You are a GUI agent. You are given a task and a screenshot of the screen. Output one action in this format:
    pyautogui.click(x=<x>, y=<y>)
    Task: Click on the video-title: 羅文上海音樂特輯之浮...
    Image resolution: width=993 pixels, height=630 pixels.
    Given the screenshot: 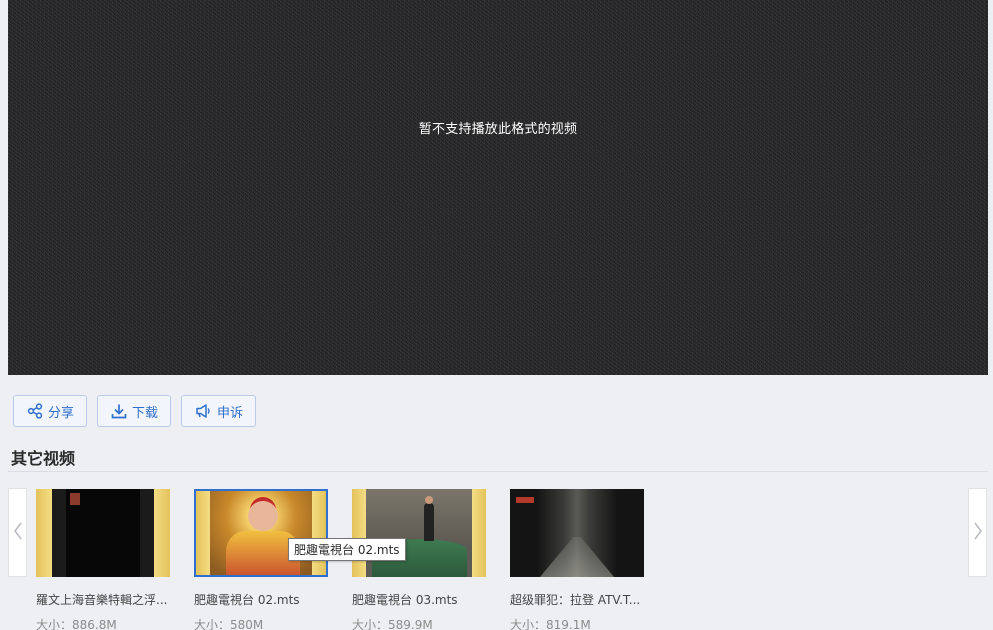 What is the action you would take?
    pyautogui.click(x=106, y=599)
    